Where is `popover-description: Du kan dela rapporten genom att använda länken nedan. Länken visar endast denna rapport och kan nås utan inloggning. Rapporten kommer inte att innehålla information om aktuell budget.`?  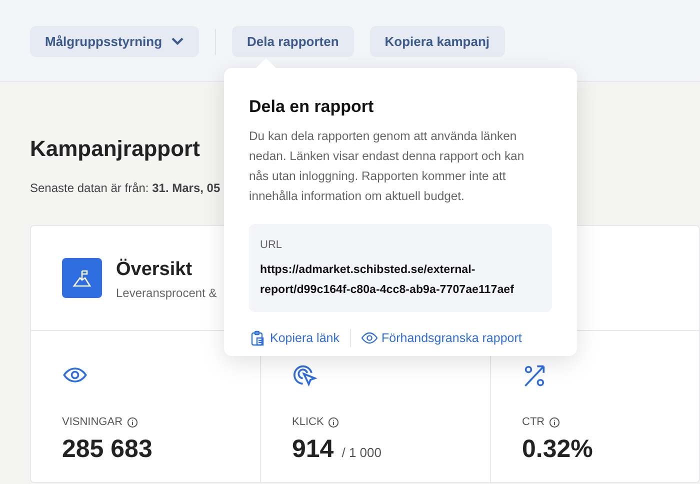
popover-description: Du kan dela rapporten genom att använda länken nedan. Länken visar endast denna rapport och kan nås utan inloggning. Rapporten kommer inte att innehålla information om aktuell budget. is located at coordinates (387, 166).